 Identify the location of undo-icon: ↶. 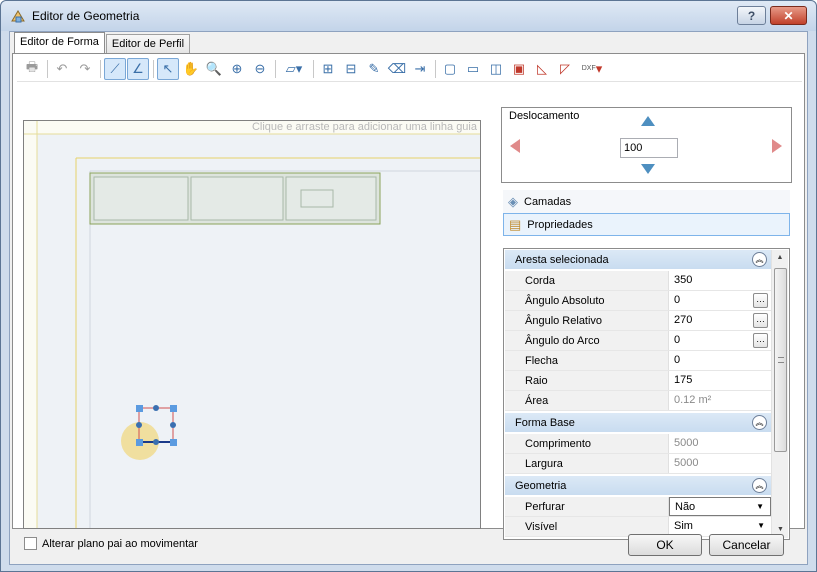
(62, 69).